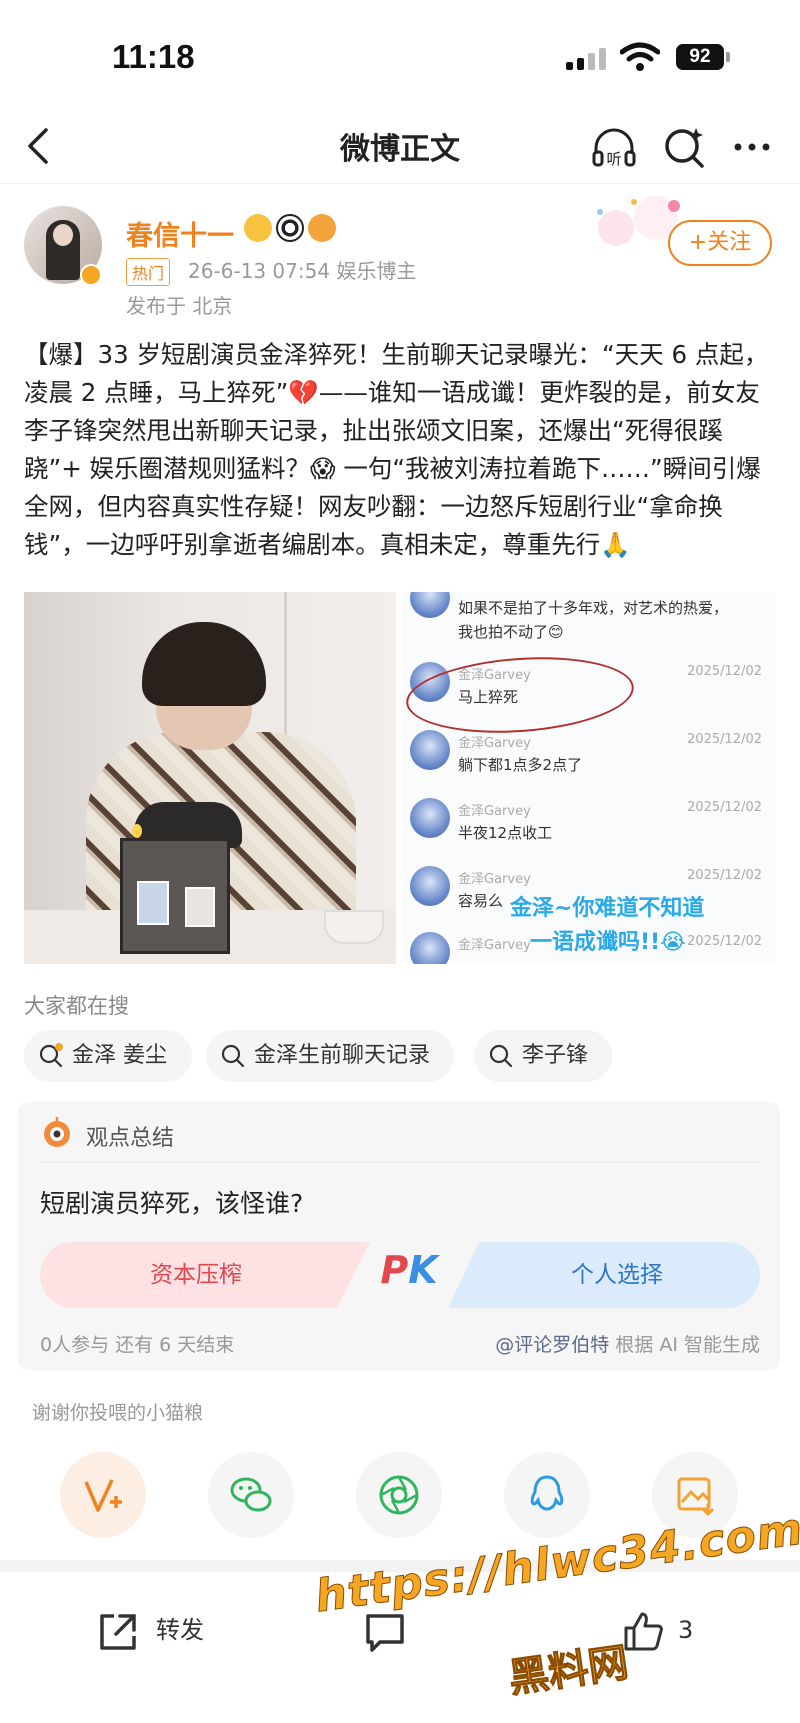 Image resolution: width=800 pixels, height=1723 pixels. I want to click on chat-caption-line: 一语成谶吗!!😭, so click(608, 942).